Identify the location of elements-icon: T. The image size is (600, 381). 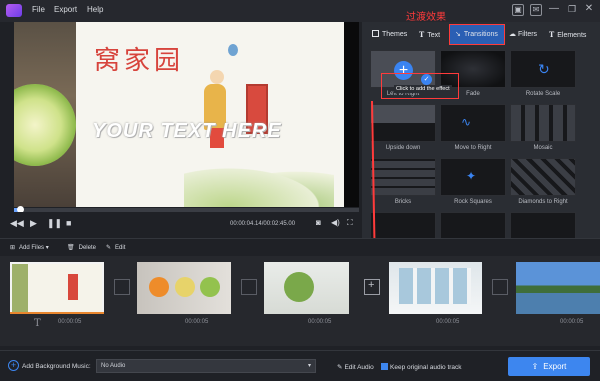
(552, 34).